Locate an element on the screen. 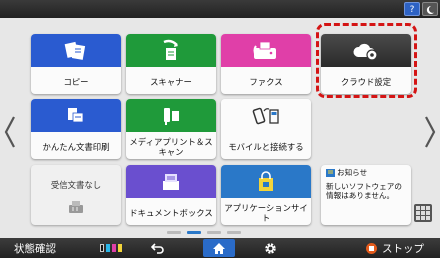 The width and height of the screenshot is (440, 258). stop-icon is located at coordinates (371, 248).